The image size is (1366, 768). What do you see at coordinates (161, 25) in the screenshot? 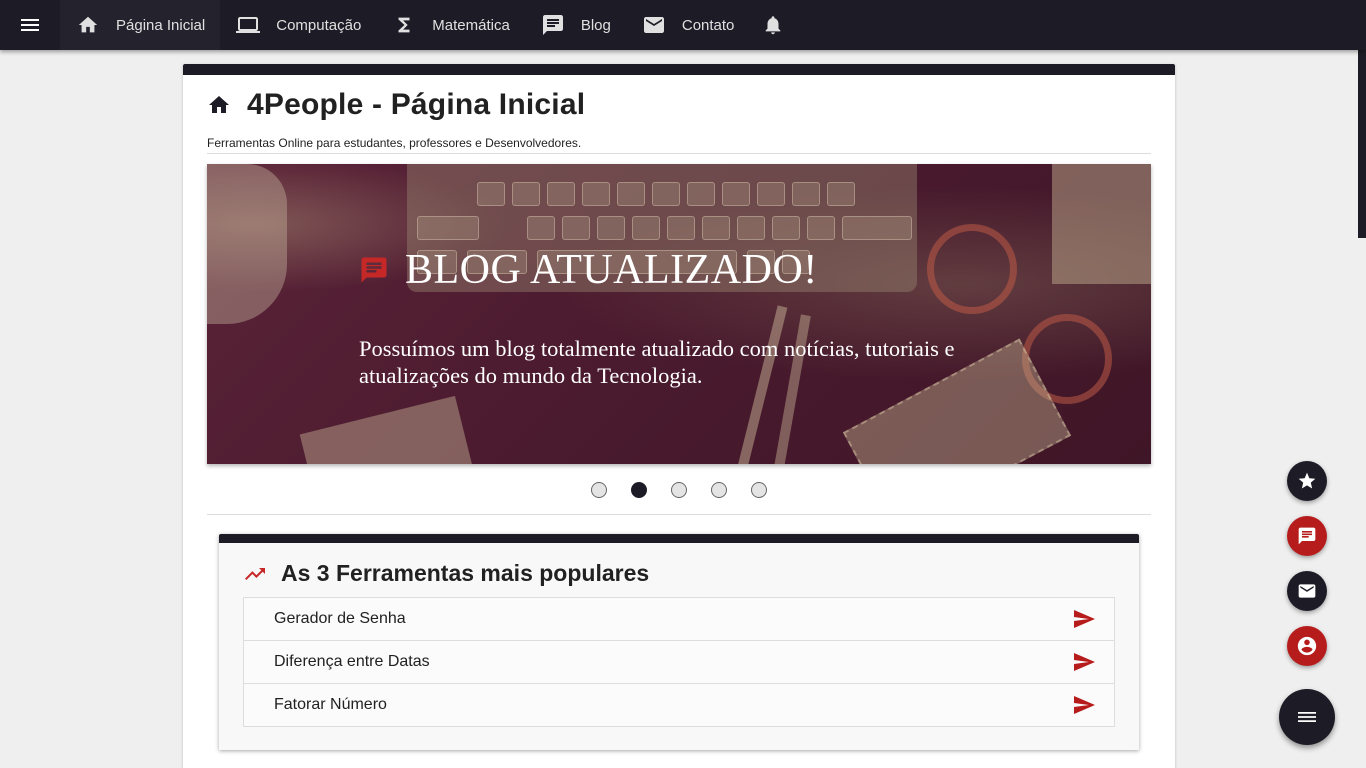
I see `nav-item-label: Página Inicial` at bounding box center [161, 25].